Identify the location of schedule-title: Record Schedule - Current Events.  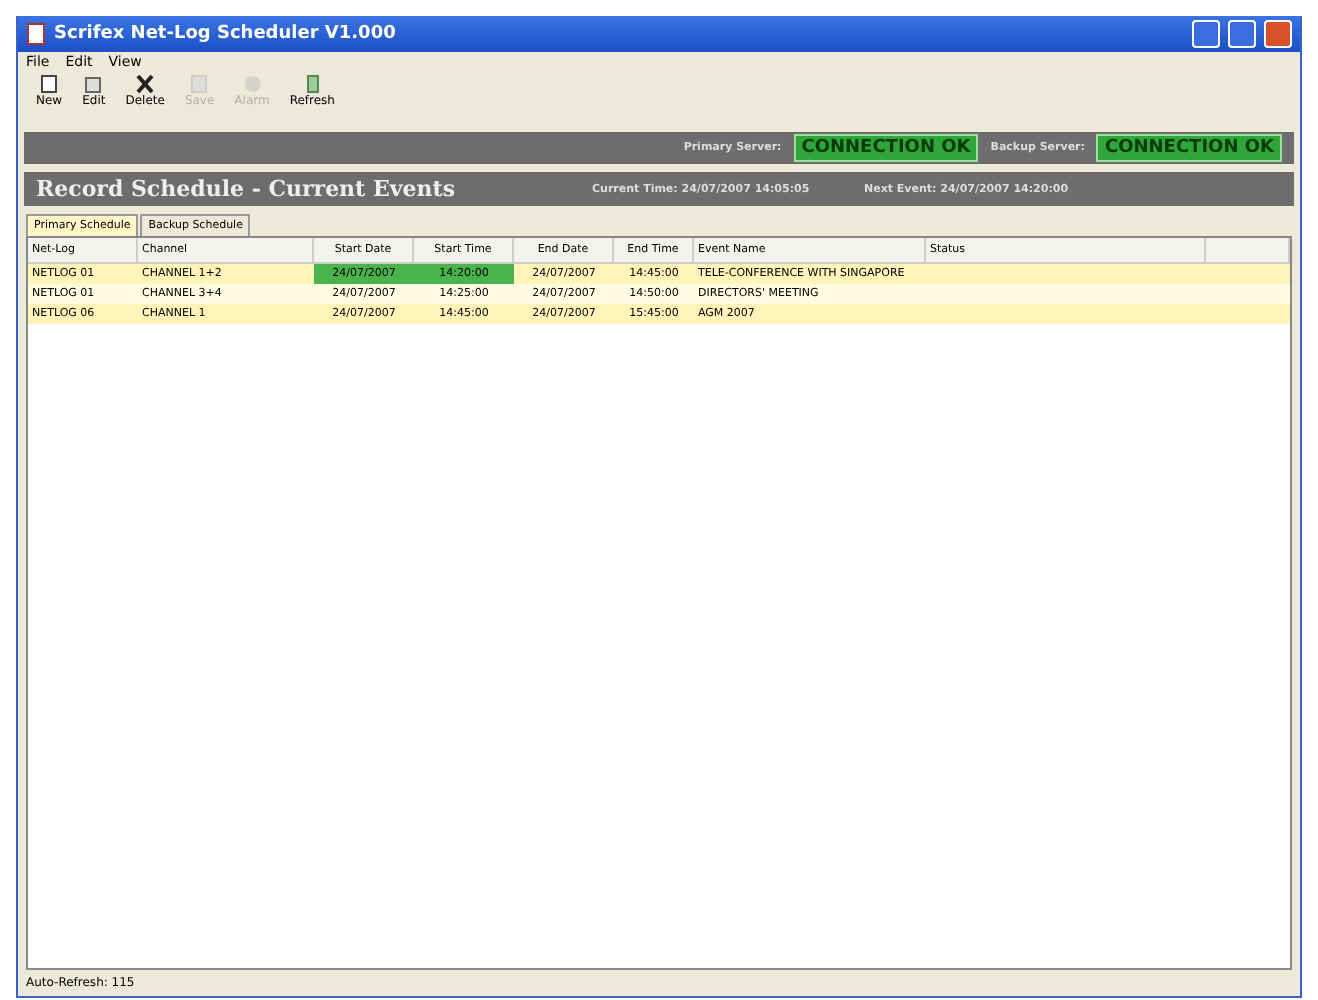
(247, 189).